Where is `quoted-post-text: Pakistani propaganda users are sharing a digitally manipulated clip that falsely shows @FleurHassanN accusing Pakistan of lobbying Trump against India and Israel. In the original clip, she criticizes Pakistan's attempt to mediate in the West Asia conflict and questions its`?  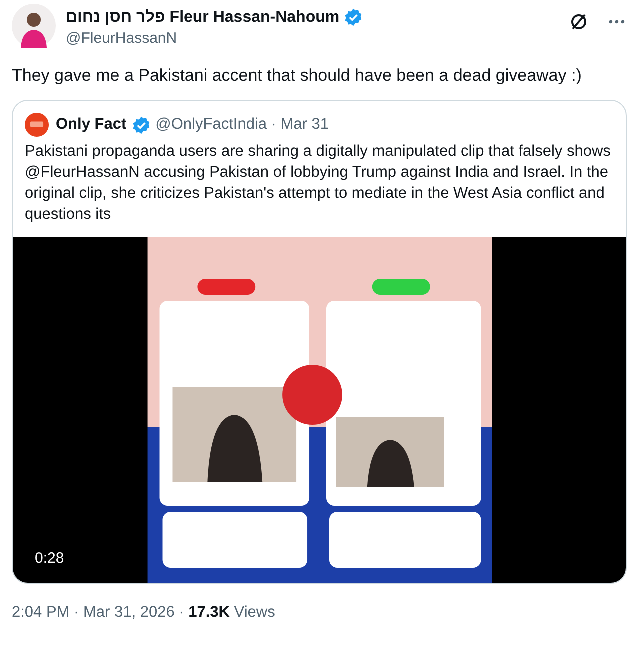
quoted-post-text: Pakistani propaganda users are sharing a digitally manipulated clip that falsely shows @FleurHassanN accusing Pakistan of lobbying Trump against India and Israel. In the original clip, she criticizes Pakistan's attempt to mediate in the West Asia conflict and questions its is located at coordinates (318, 183).